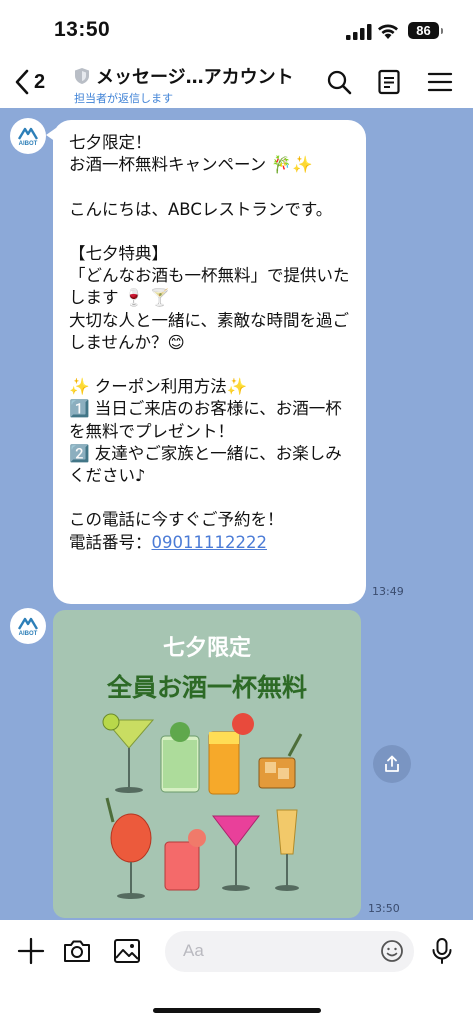 The height and width of the screenshot is (1024, 473). Describe the element at coordinates (289, 951) in the screenshot. I see `message-input: Aa` at that location.